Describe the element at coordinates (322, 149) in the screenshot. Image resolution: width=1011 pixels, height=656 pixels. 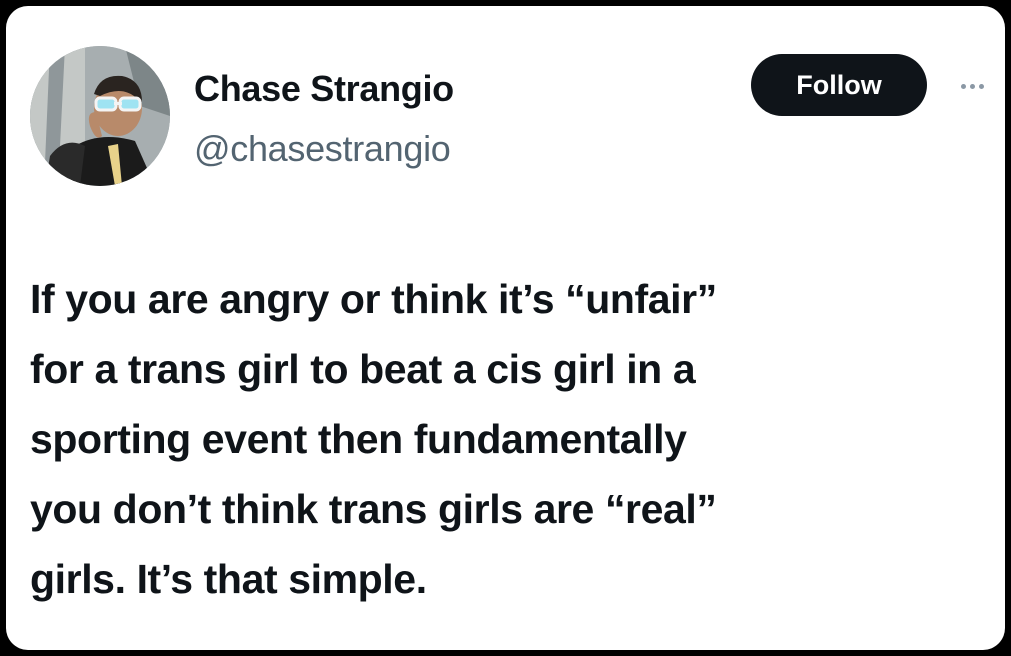
I see `author-handle: @chasestrangio` at that location.